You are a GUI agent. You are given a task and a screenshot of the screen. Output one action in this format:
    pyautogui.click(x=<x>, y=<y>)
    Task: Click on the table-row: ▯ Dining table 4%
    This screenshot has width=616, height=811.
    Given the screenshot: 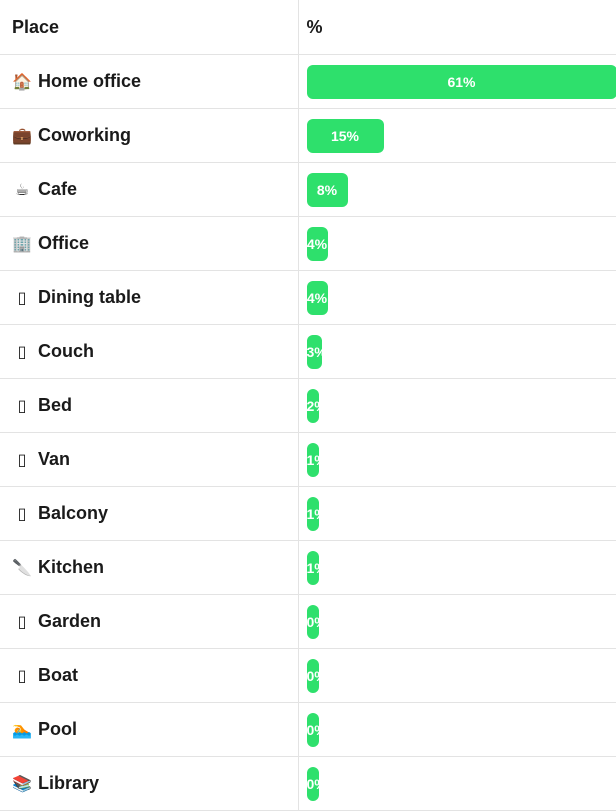 What is the action you would take?
    pyautogui.click(x=308, y=298)
    